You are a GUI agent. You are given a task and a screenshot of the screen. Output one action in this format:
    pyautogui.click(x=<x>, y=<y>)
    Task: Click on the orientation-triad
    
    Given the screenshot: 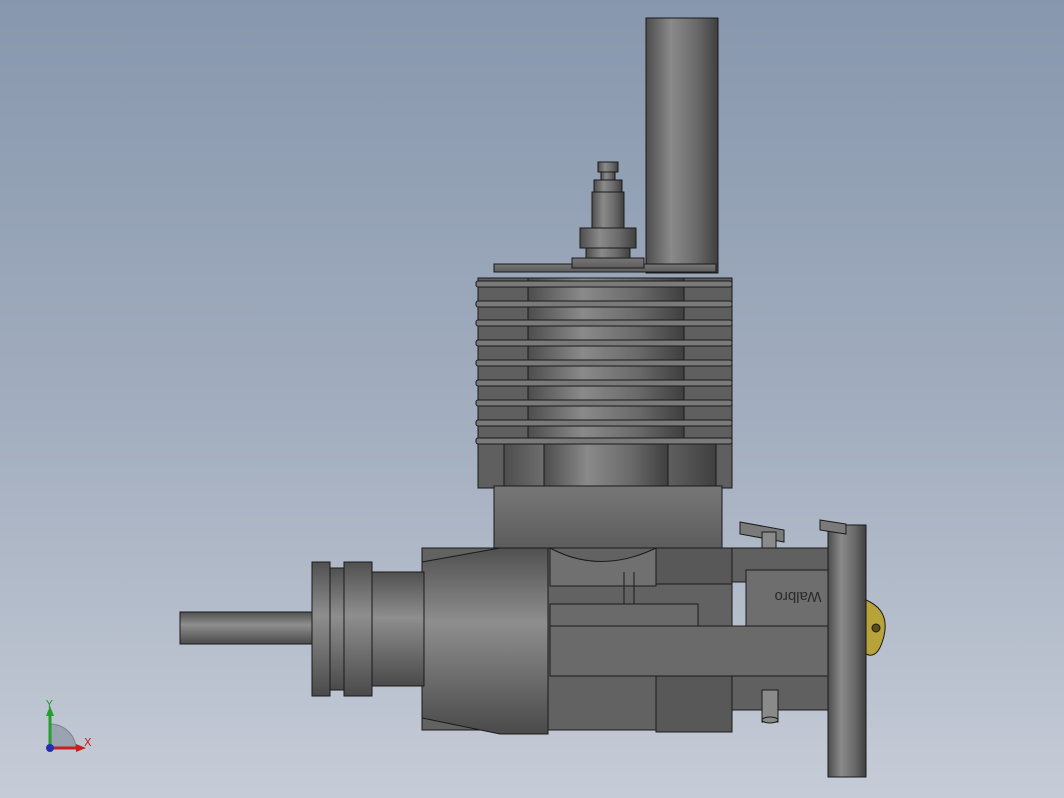 What is the action you would take?
    pyautogui.click(x=66, y=729)
    